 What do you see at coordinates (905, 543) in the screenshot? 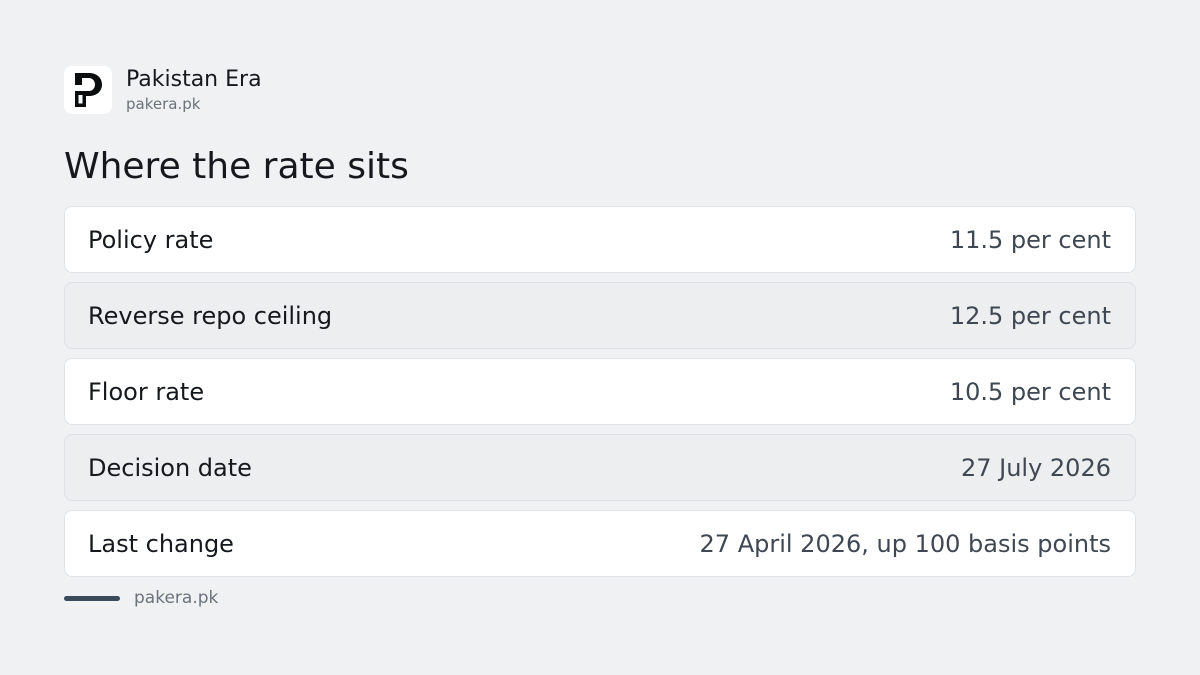
I see `row-value: 27 April 2026, up 100 basis points` at bounding box center [905, 543].